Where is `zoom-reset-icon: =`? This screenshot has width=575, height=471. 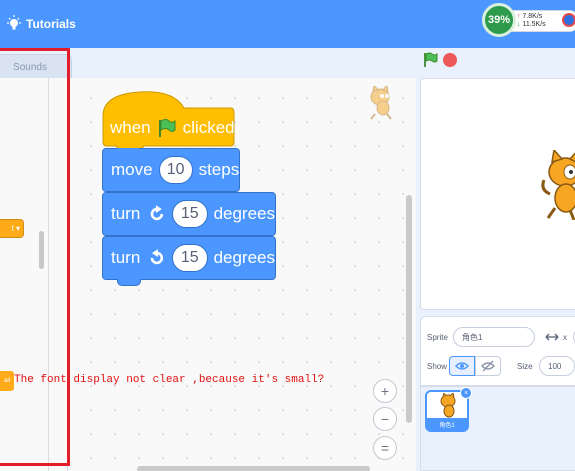
zoom-reset-icon: = is located at coordinates (385, 448).